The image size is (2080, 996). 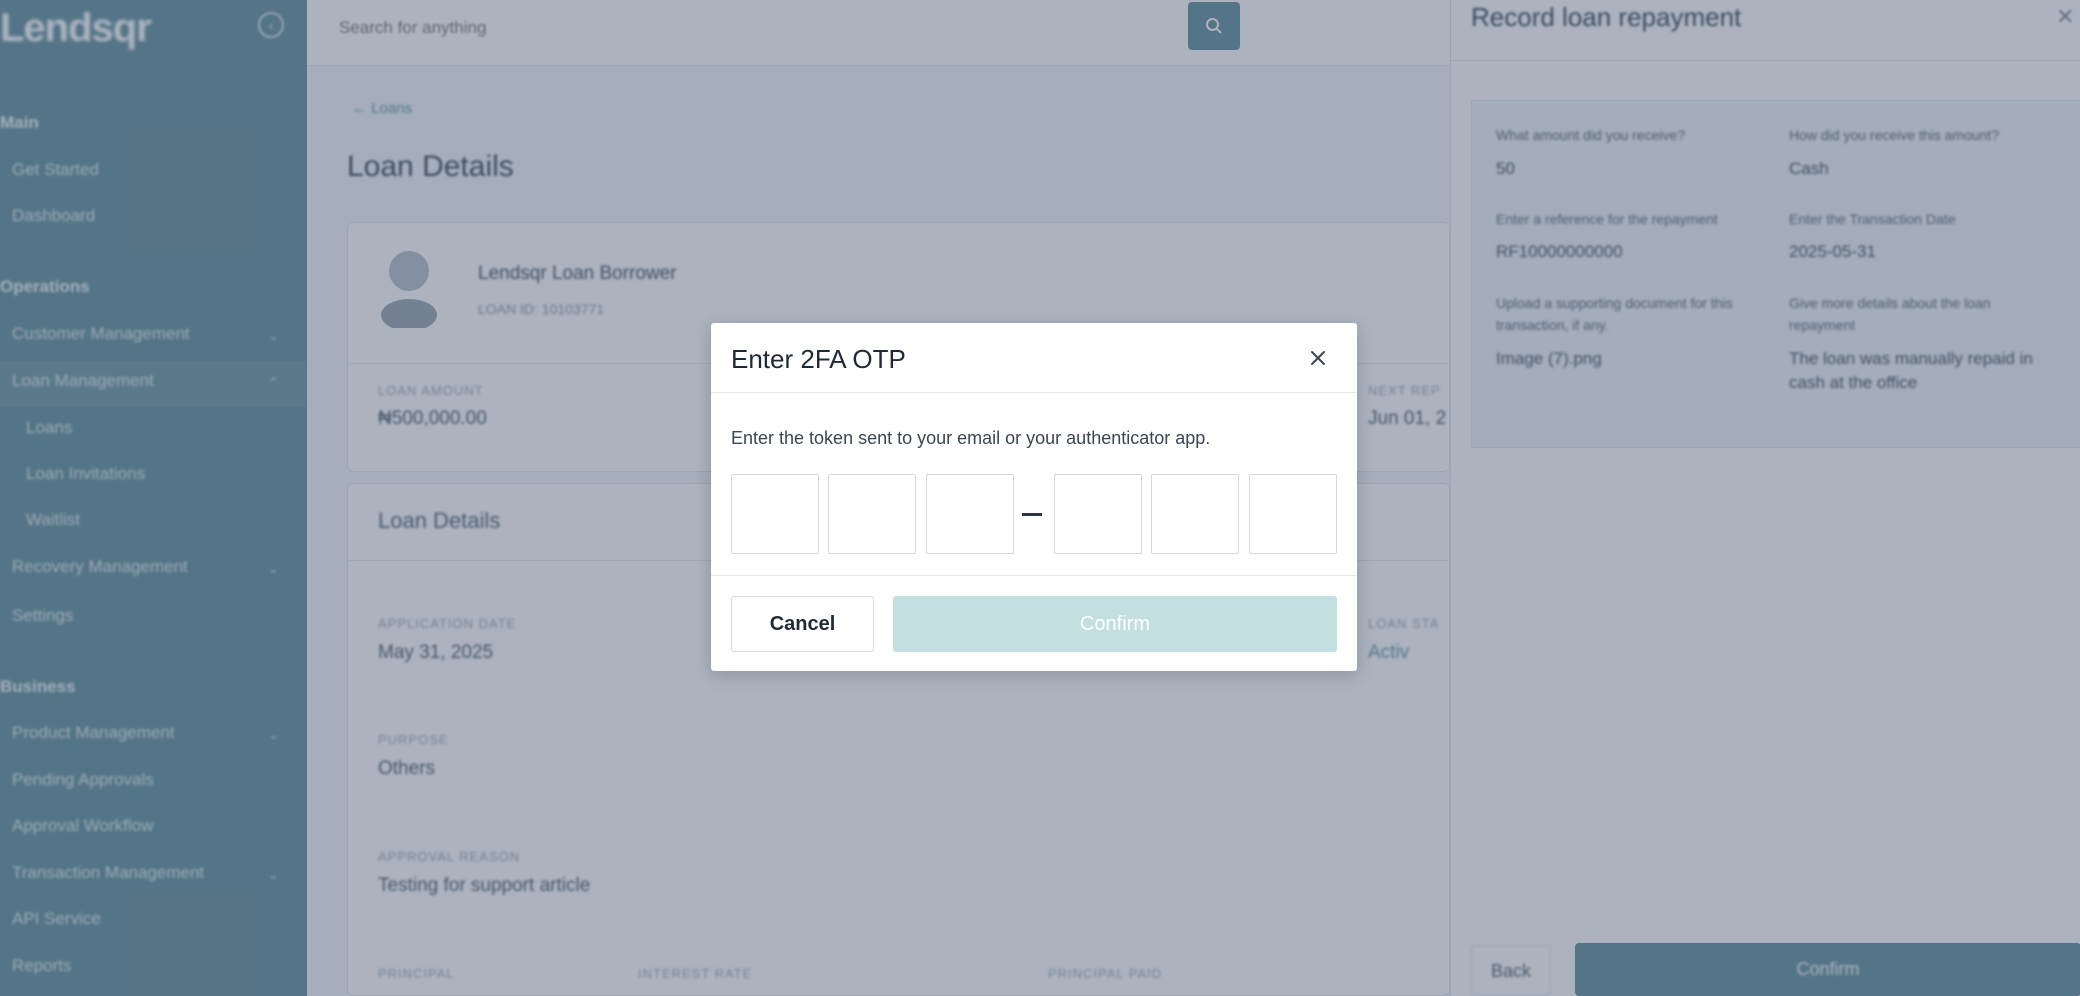 I want to click on modal-divider, so click(x=1034, y=575).